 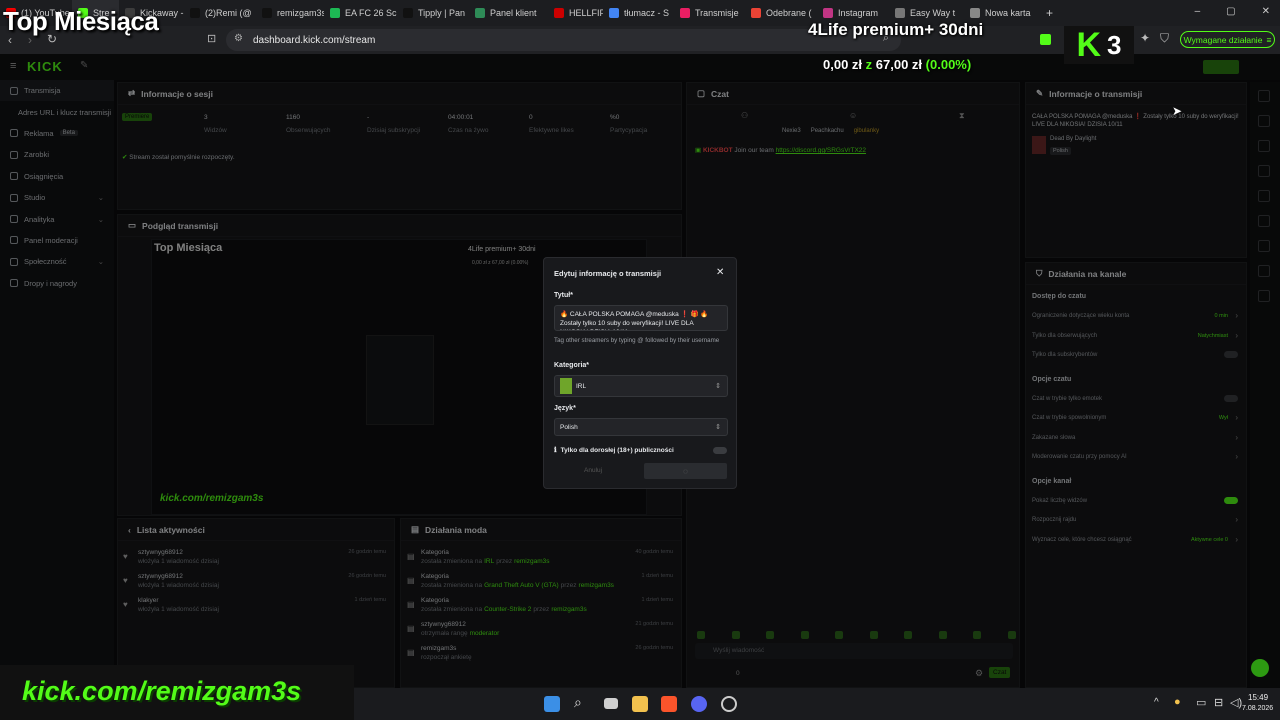 I want to click on sidebar-item: Dropy i nagrody, so click(x=57, y=283).